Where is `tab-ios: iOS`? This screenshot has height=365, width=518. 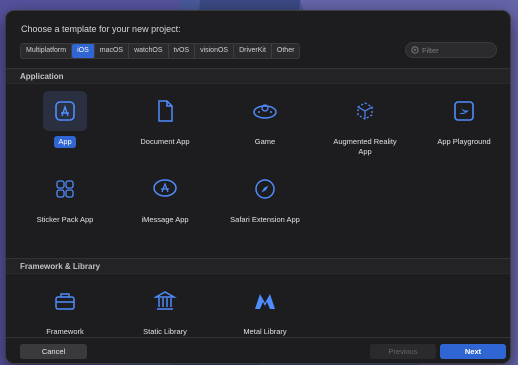 tab-ios: iOS is located at coordinates (83, 51).